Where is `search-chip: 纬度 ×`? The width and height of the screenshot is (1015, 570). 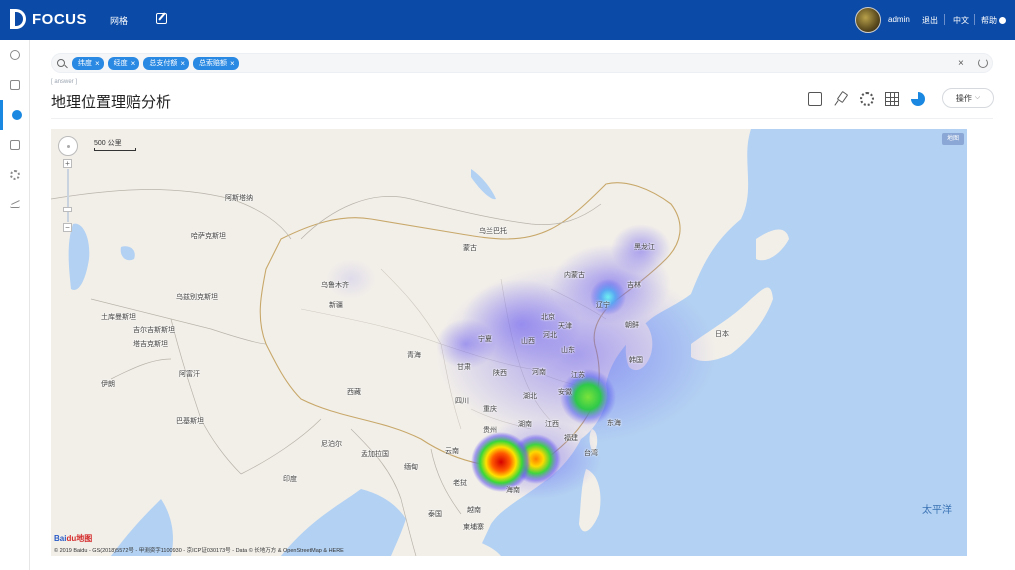 search-chip: 纬度 × is located at coordinates (88, 63).